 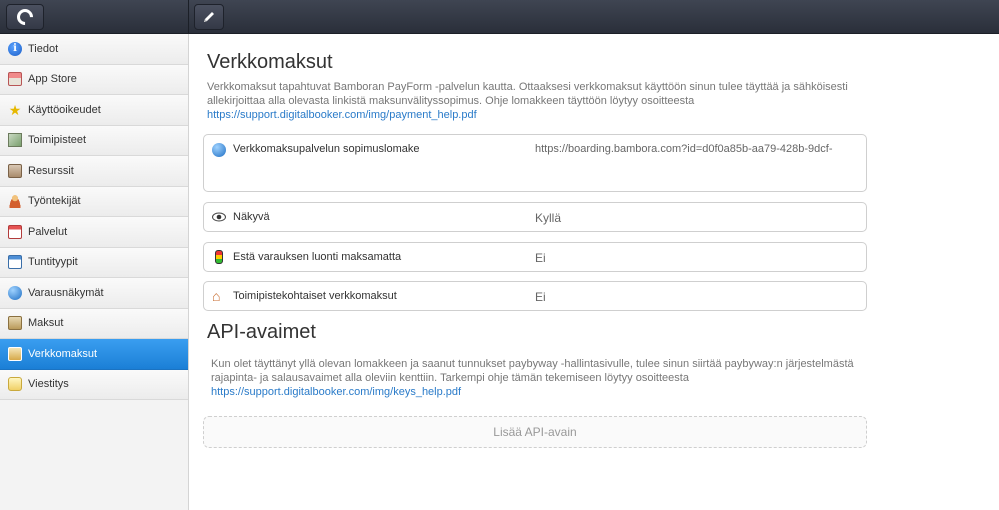 I want to click on sidebar-item-label: Käyttöoikeudet, so click(x=64, y=109).